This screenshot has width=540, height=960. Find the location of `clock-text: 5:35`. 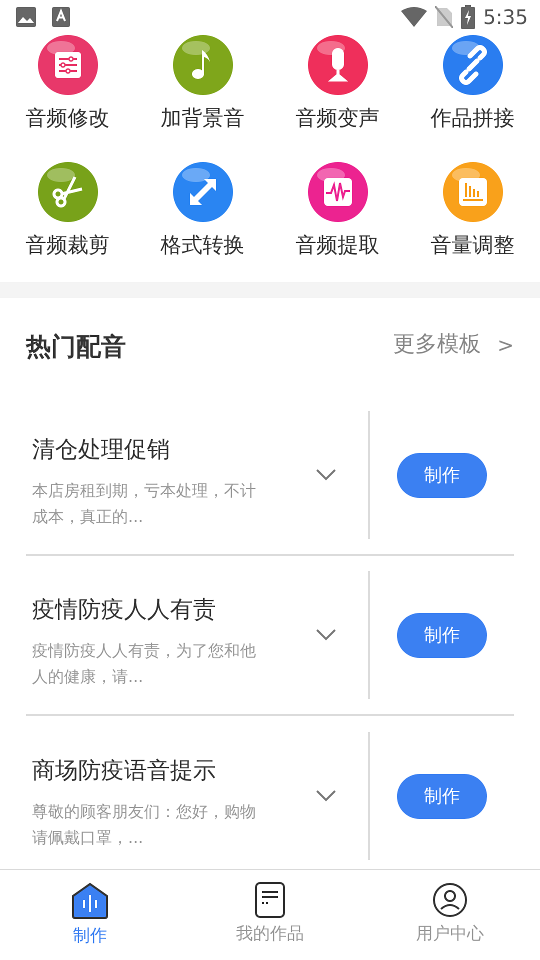

clock-text: 5:35 is located at coordinates (505, 17).